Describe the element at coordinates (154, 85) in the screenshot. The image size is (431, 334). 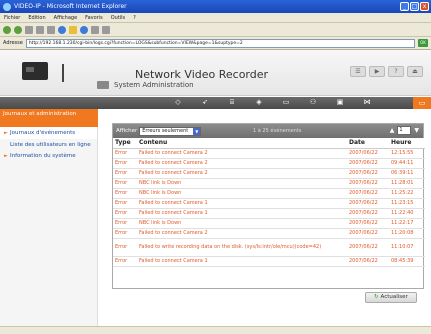
I see `page-subtitle: System Administration` at that location.